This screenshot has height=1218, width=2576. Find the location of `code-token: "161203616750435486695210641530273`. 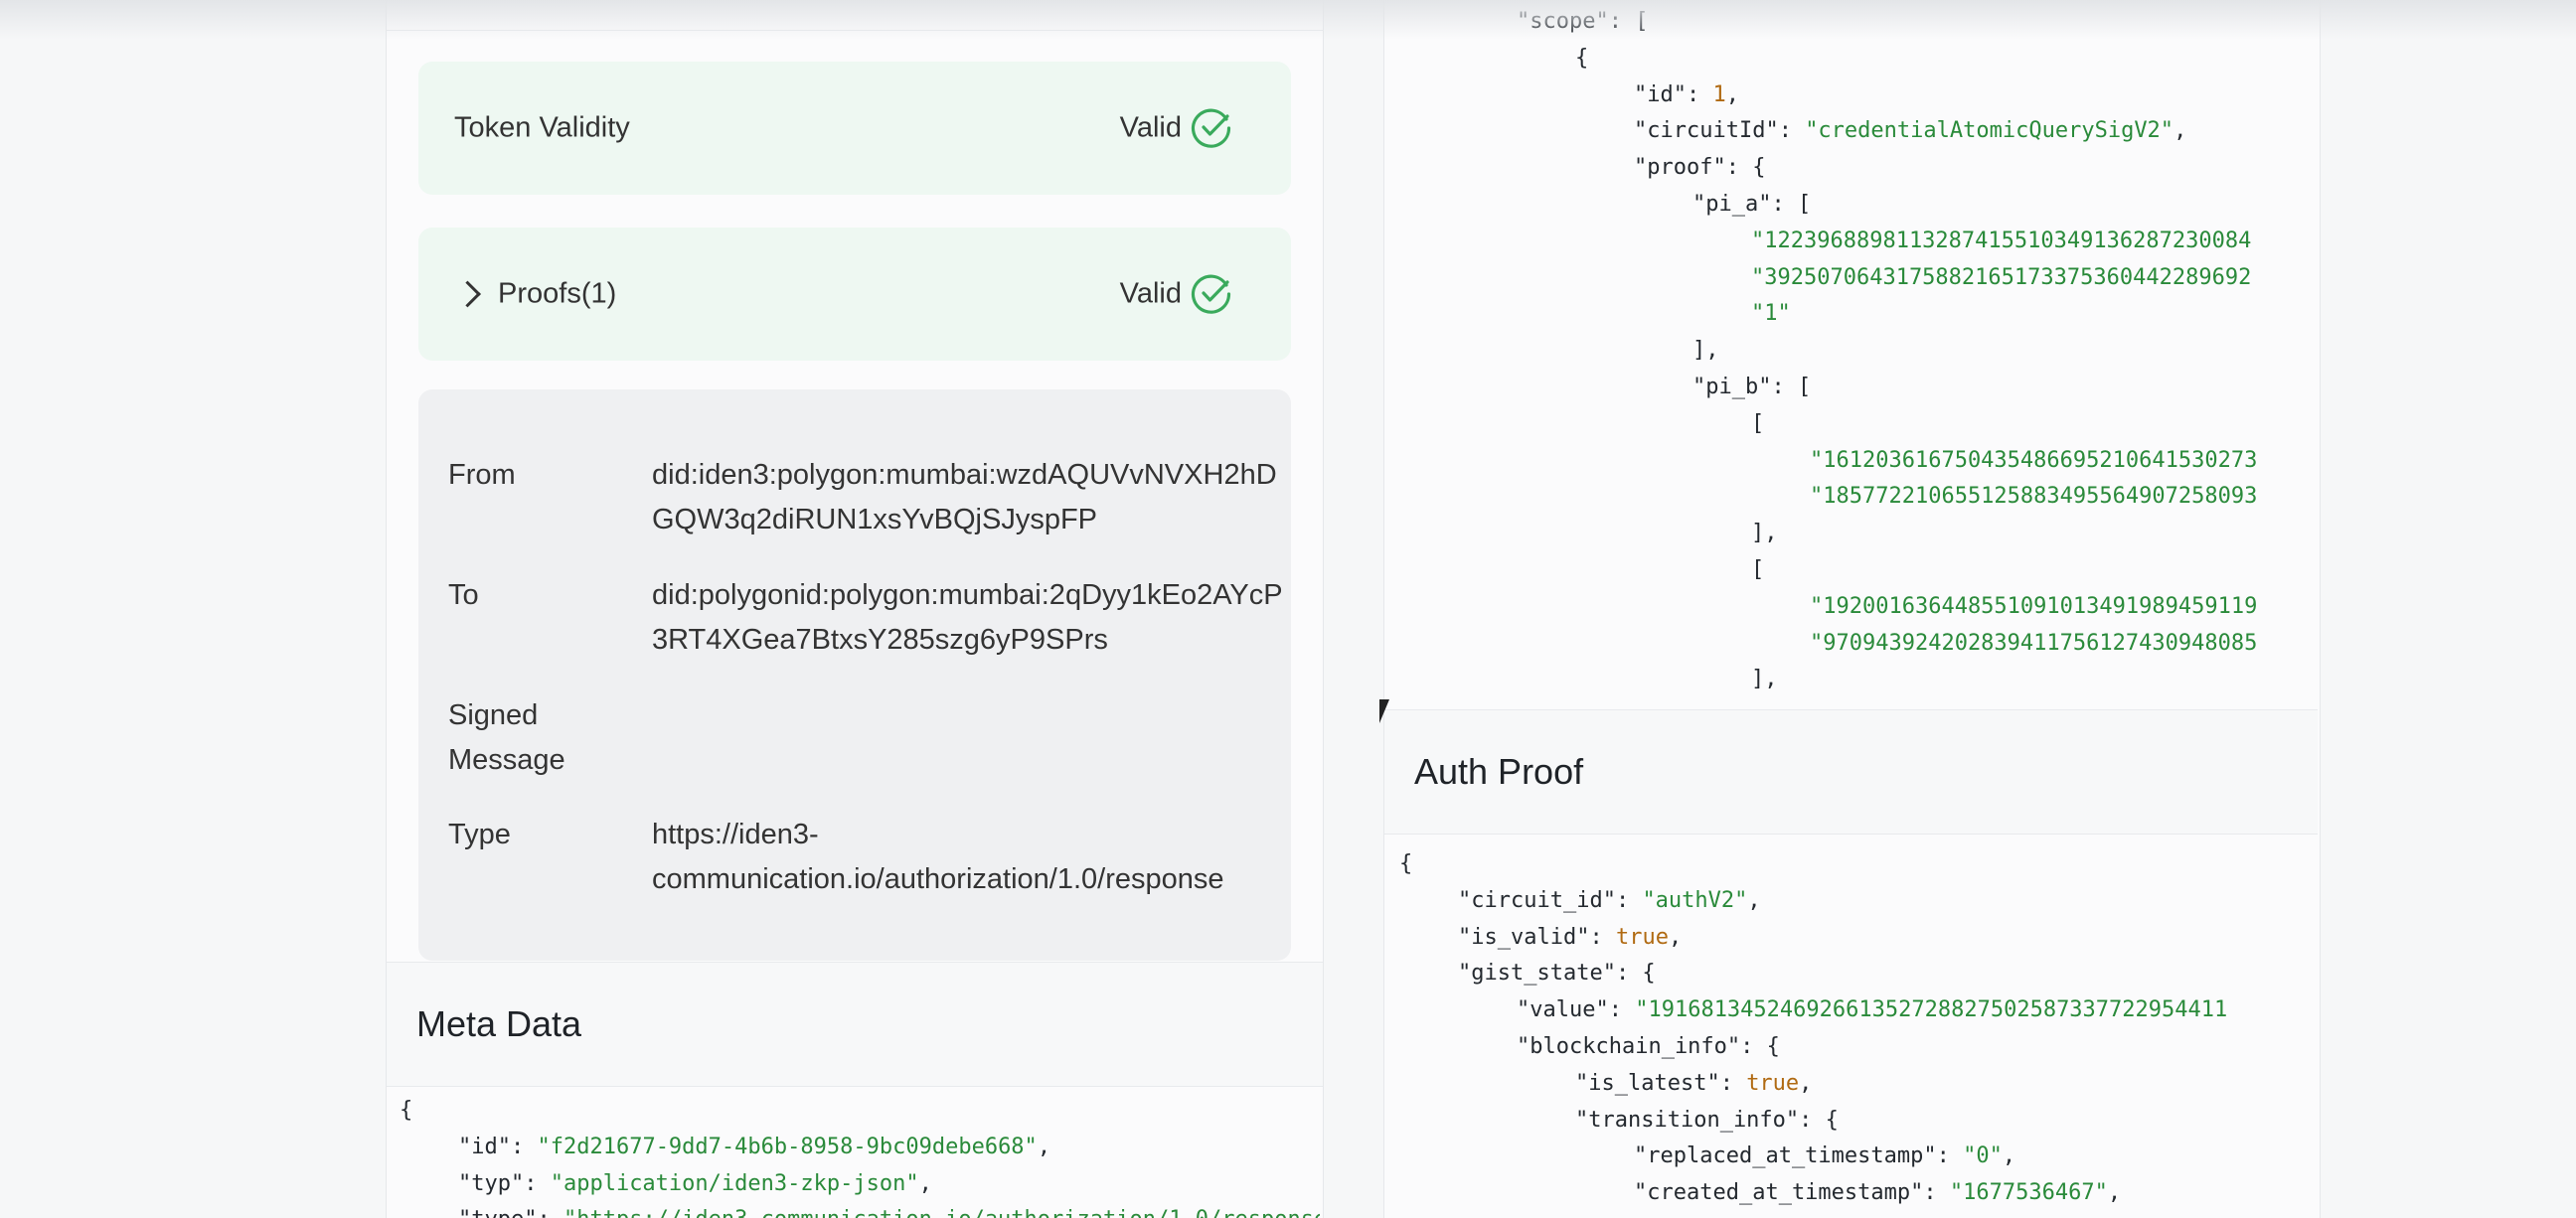

code-token: "161203616750435486695210641530273 is located at coordinates (2034, 460).